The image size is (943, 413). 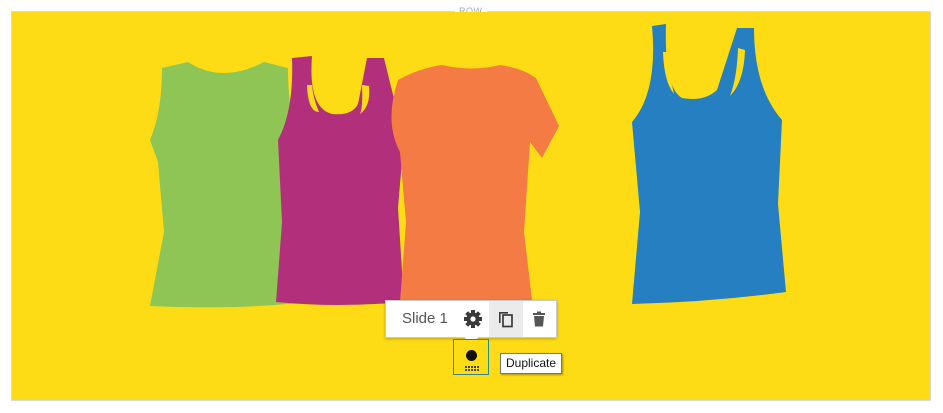 I want to click on delete-button, so click(x=539, y=319).